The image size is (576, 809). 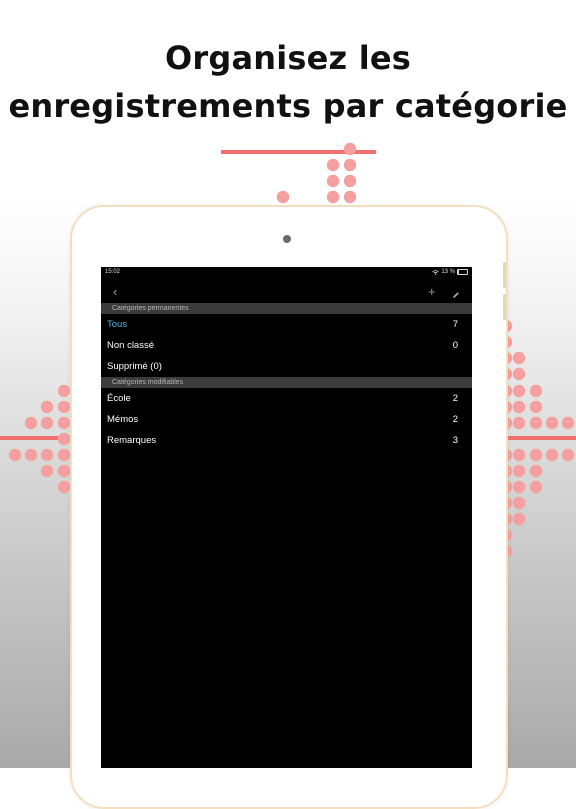 I want to click on status-time: 15:02, so click(x=113, y=272).